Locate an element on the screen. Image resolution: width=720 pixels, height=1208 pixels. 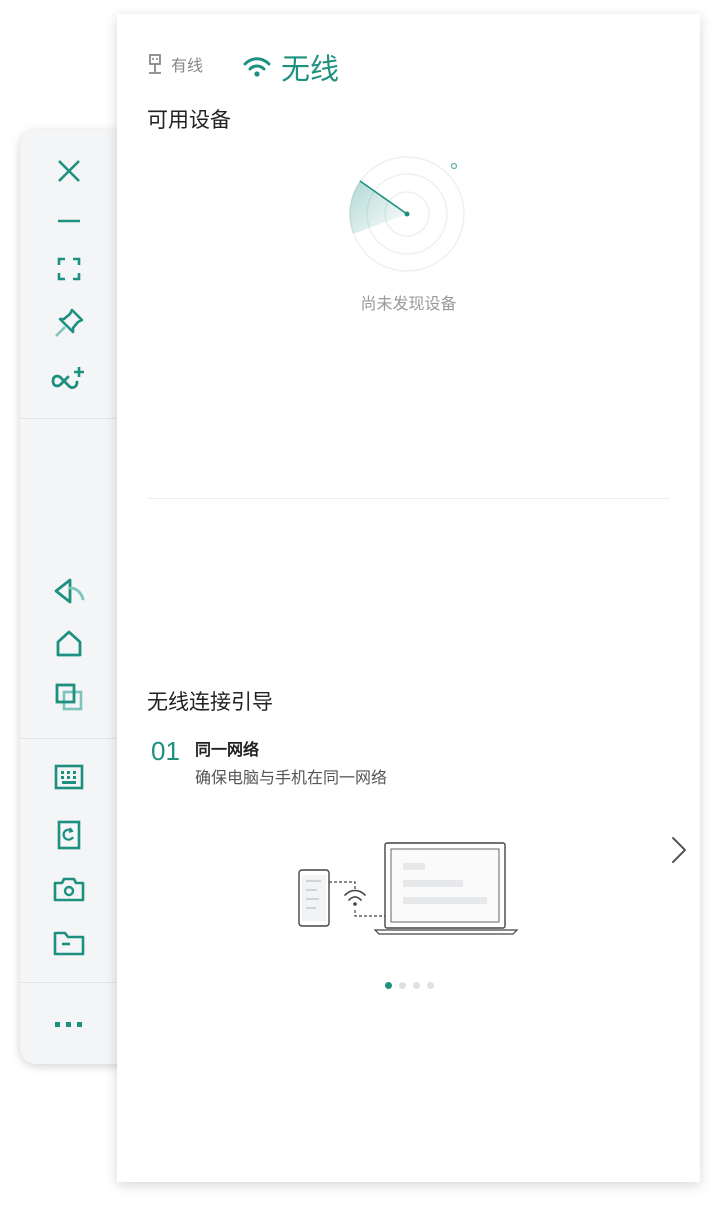
wireless-guide-title: 无线连接引导 is located at coordinates (210, 702).